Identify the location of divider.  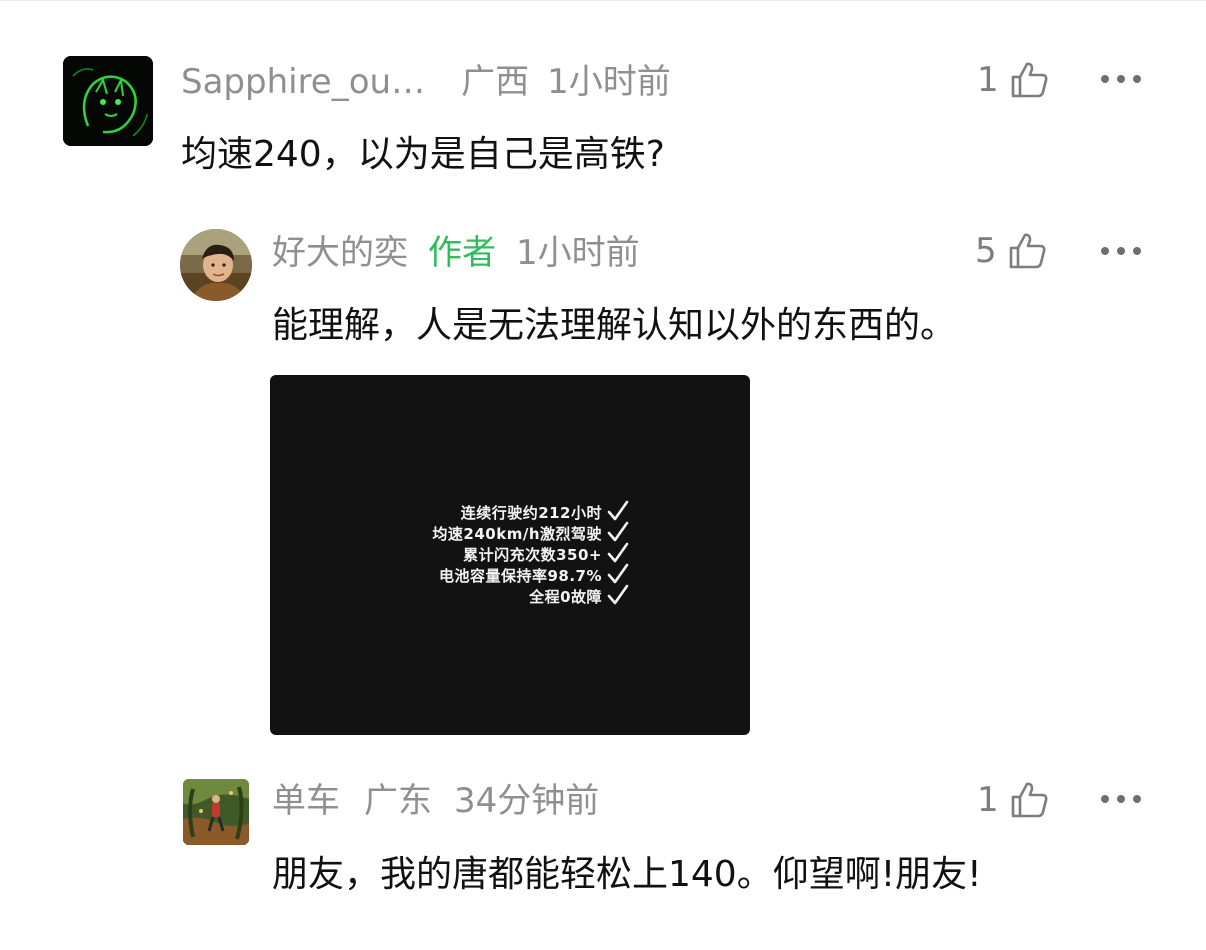
(603, 0).